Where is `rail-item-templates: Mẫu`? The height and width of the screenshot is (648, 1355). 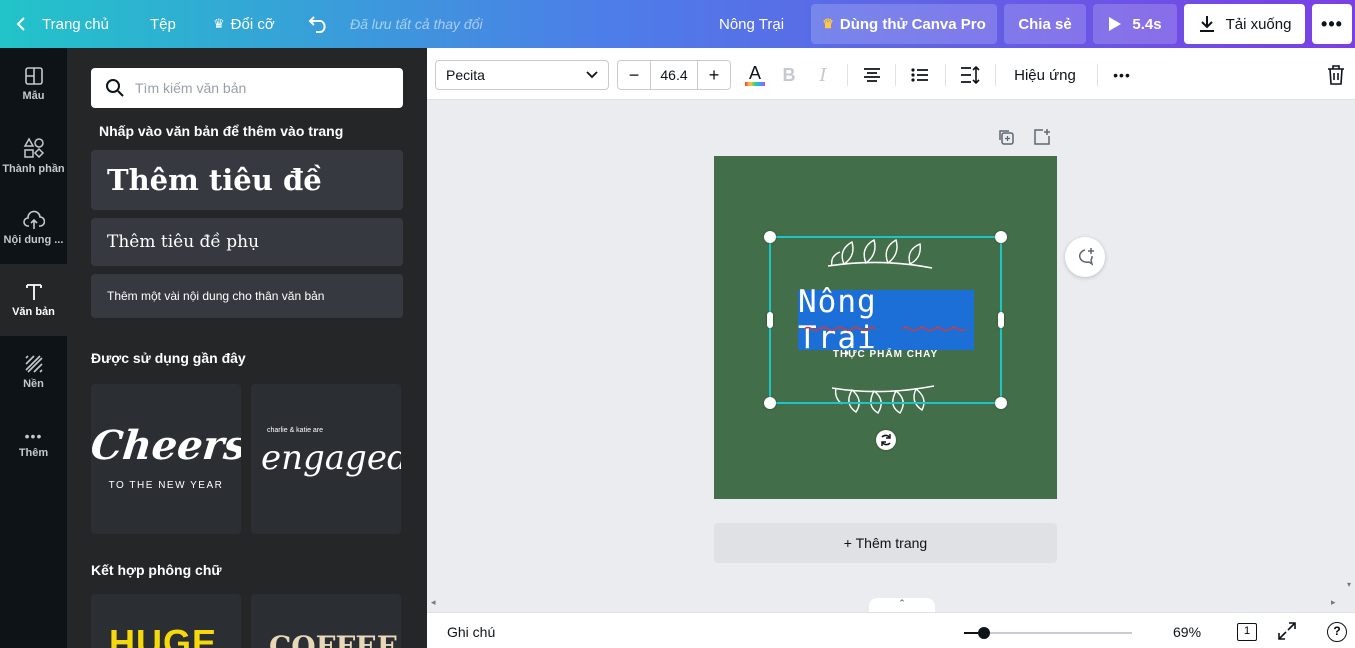
rail-item-templates: Mẫu is located at coordinates (33, 84).